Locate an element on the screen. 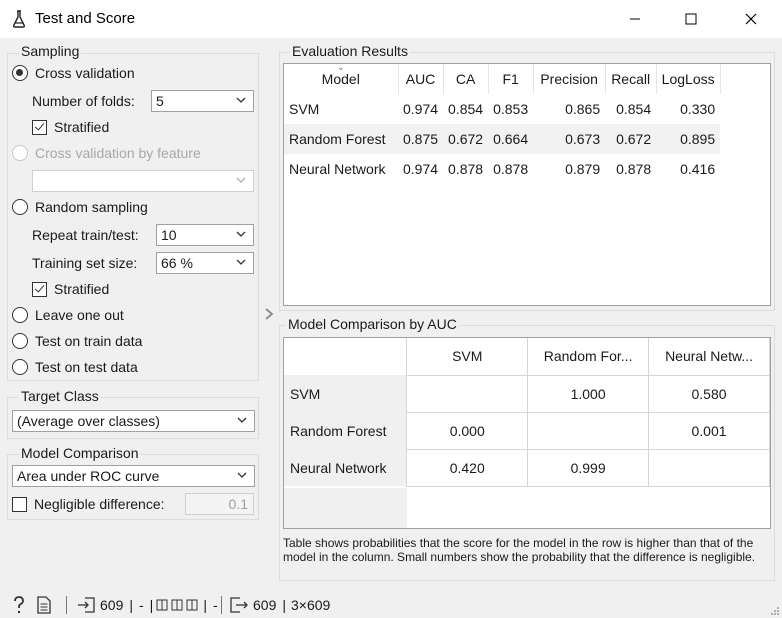  column-header-ca: CA is located at coordinates (466, 79).